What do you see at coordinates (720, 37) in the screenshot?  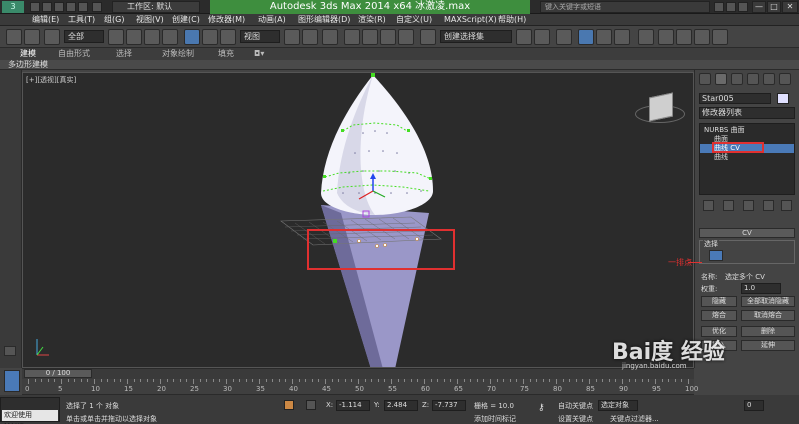 I see `render-iterative-icon` at bounding box center [720, 37].